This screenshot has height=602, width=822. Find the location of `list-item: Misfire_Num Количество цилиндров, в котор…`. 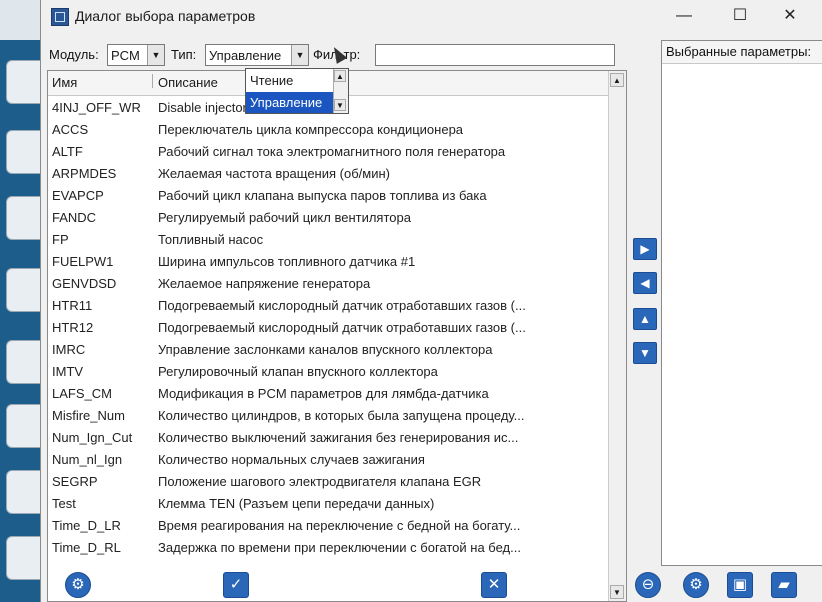

list-item: Misfire_Num Количество цилиндров, в котор… is located at coordinates (328, 416).